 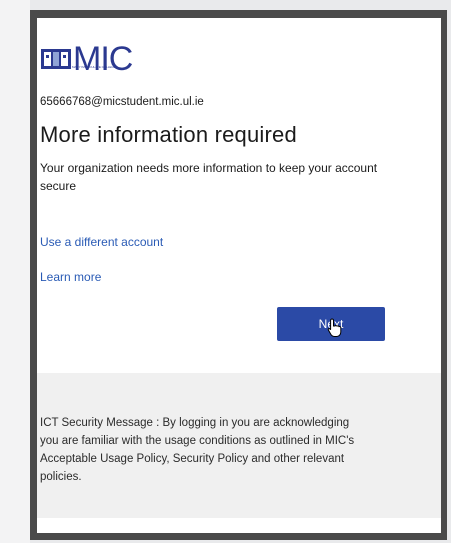 What do you see at coordinates (70, 277) in the screenshot?
I see `learn-more-link: Learn more` at bounding box center [70, 277].